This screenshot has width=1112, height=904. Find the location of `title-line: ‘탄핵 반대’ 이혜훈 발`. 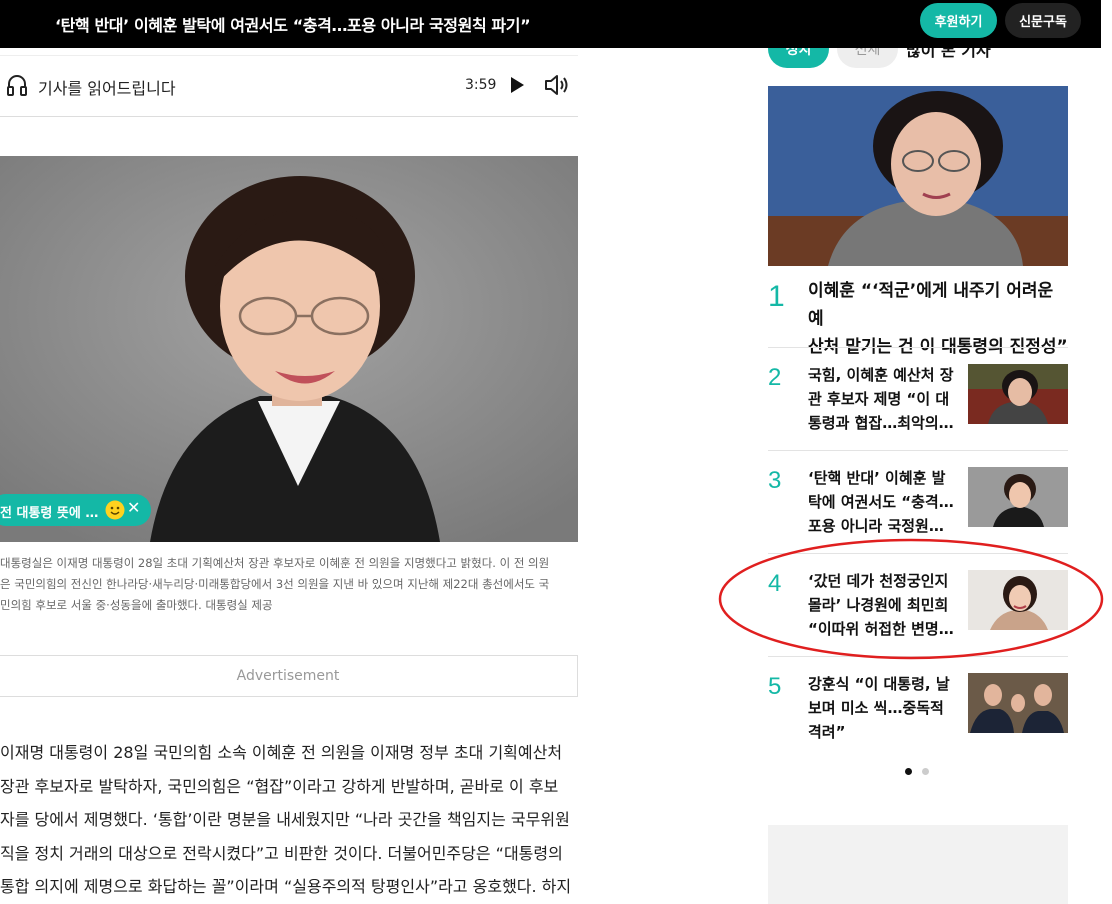

title-line: ‘탄핵 반대’ 이혜훈 발 is located at coordinates (877, 478).